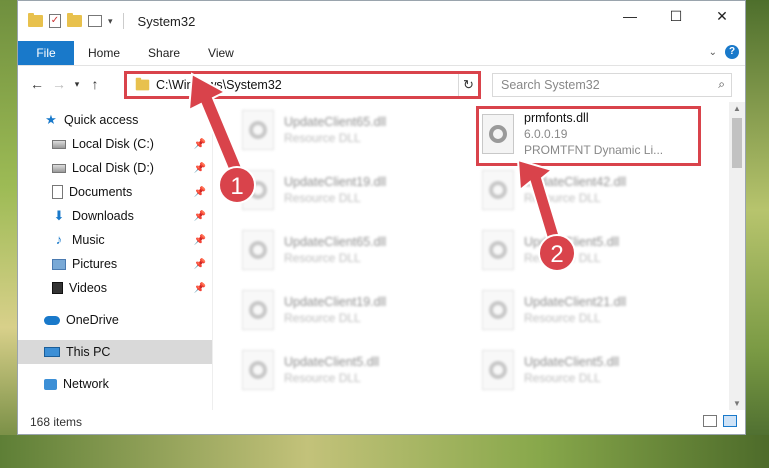 This screenshot has height=468, width=769. Describe the element at coordinates (37, 84) in the screenshot. I see `back-arrow-icon: ←` at that location.